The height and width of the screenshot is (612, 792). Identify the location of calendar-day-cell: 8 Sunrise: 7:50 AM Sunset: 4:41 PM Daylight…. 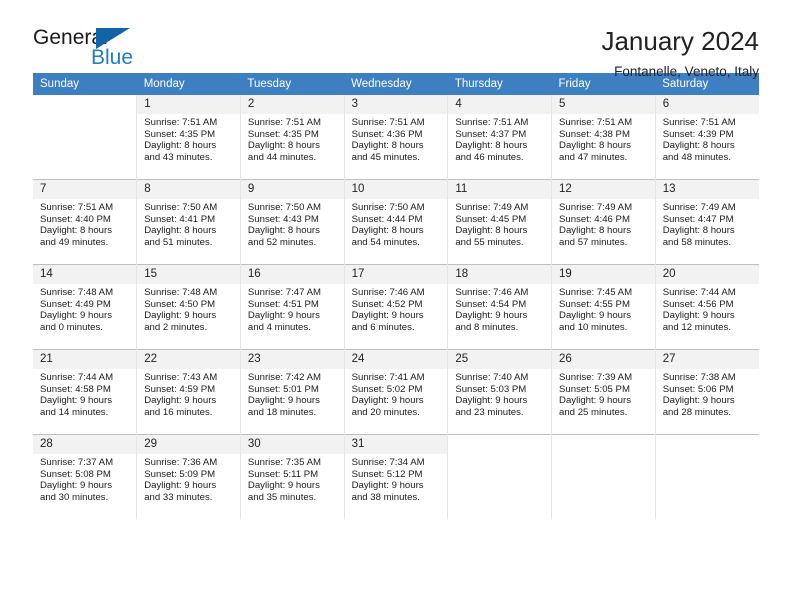
(188, 222).